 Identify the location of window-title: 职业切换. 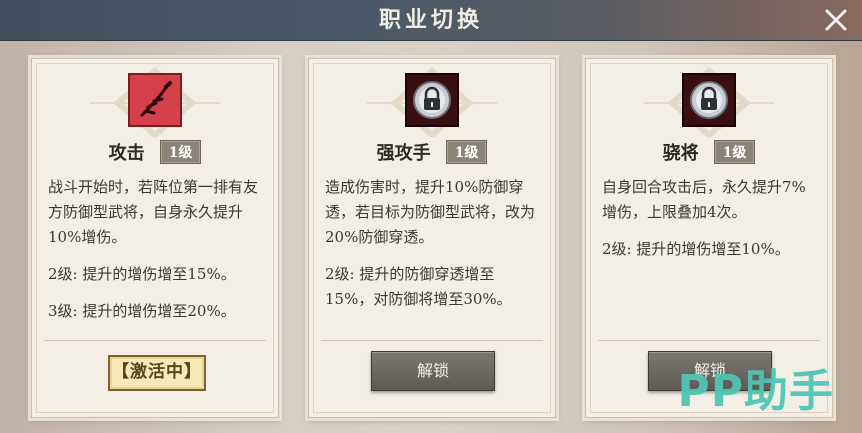
(430, 20).